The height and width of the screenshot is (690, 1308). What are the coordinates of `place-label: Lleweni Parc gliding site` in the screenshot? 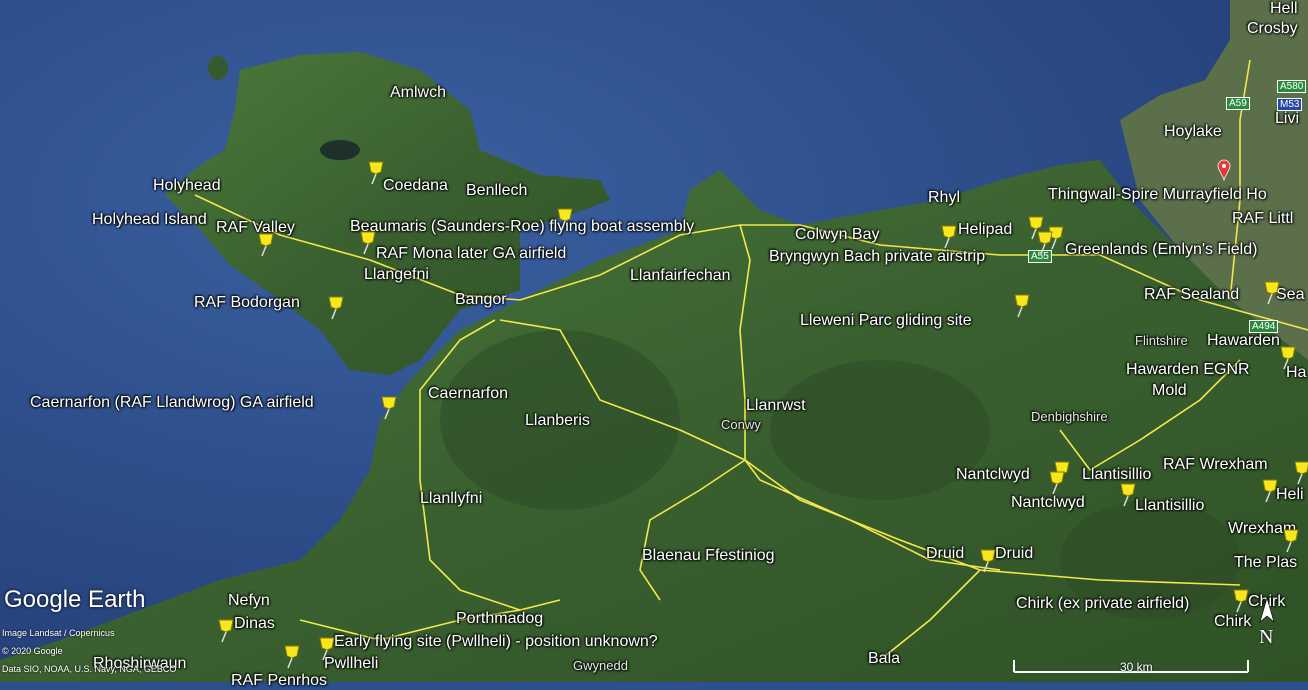 It's located at (886, 321).